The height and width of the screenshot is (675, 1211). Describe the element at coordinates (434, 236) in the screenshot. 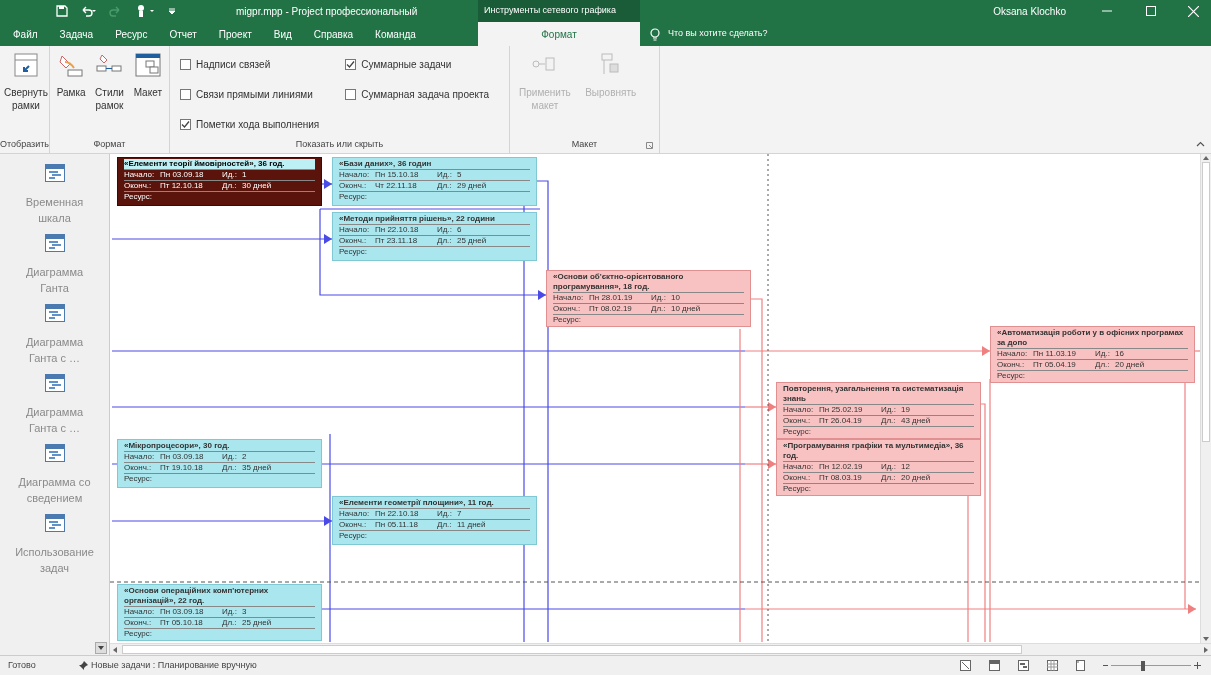

I see `task-node: «Методи прийняття рішень», 22 години Начало: Пн 22.10.18 Ид.: 6 Оконч.: Пт 23.11.18 Дл.: 25 дней Ресурс:` at that location.